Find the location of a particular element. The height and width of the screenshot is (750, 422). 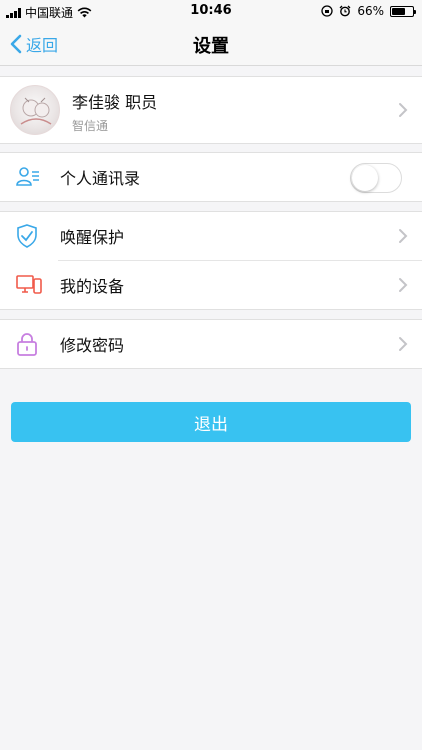

logout-button: 退出 is located at coordinates (211, 422).